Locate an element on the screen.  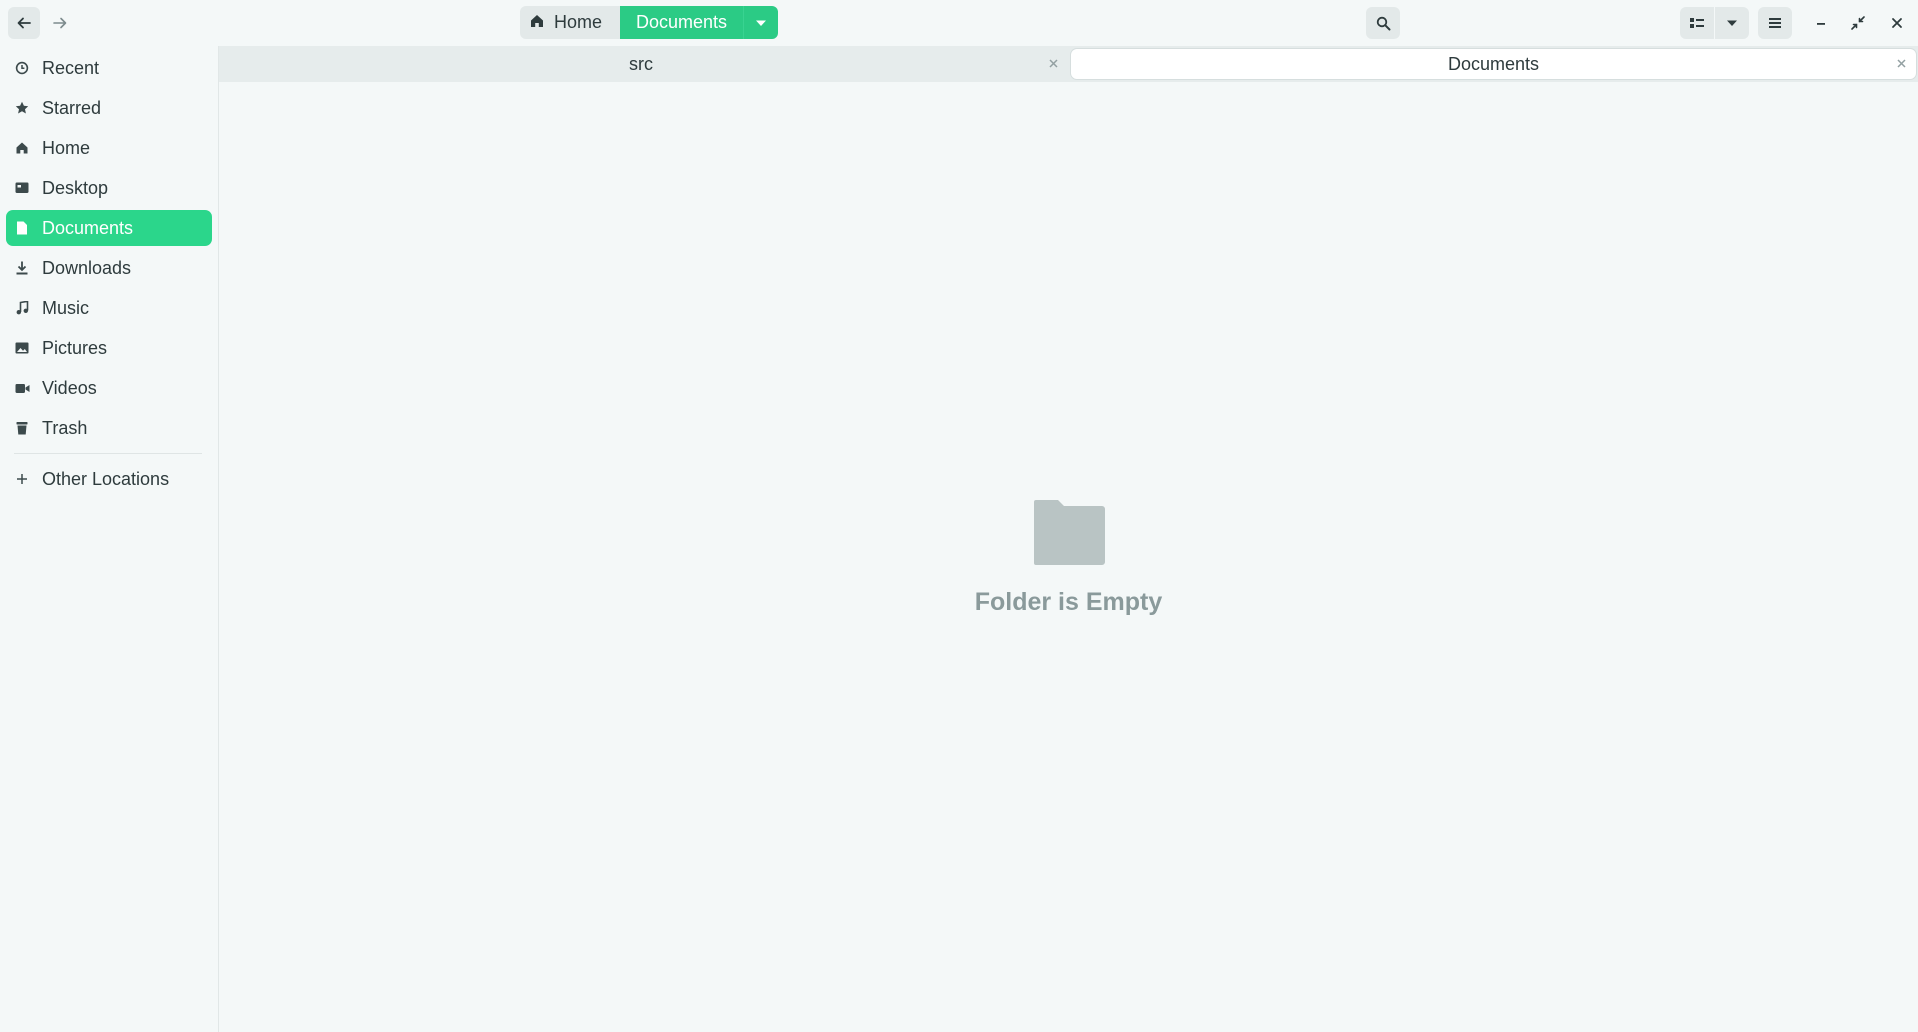
trash-icon is located at coordinates (22, 428).